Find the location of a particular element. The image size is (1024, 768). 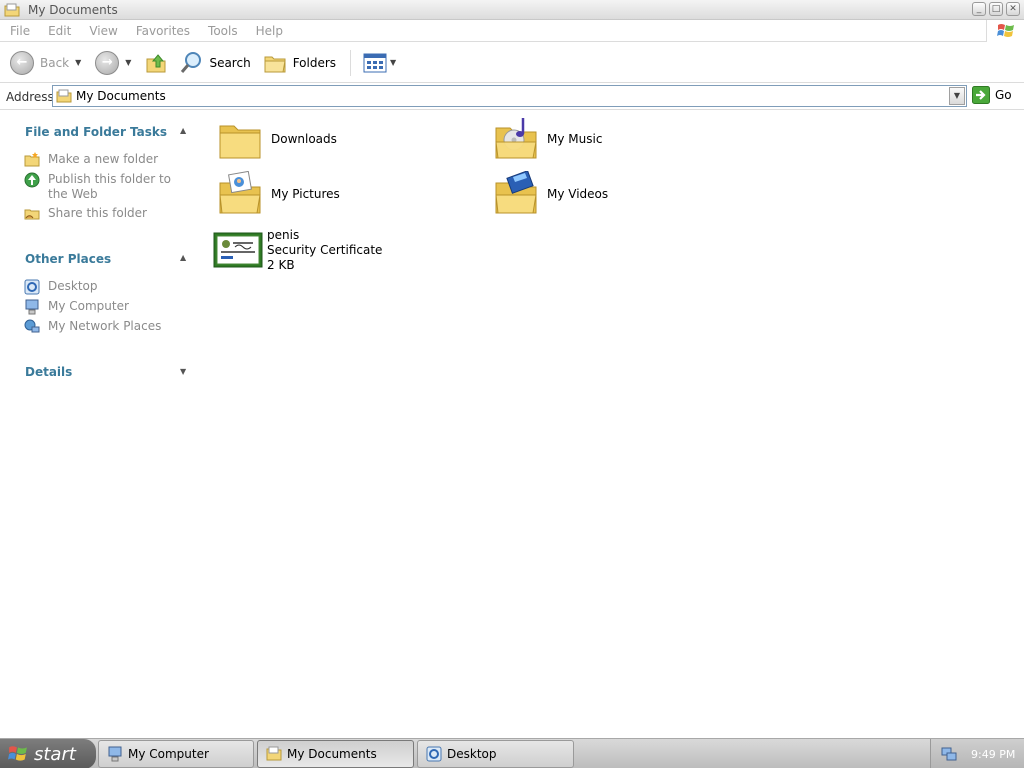

back-label: Back is located at coordinates (55, 62).